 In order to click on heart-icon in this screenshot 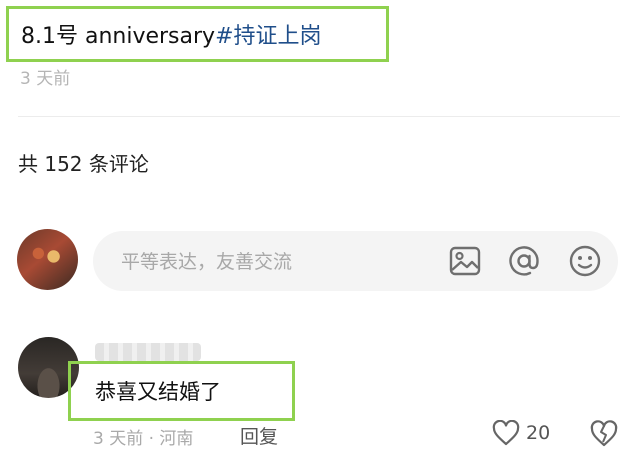, I will do `click(506, 433)`.